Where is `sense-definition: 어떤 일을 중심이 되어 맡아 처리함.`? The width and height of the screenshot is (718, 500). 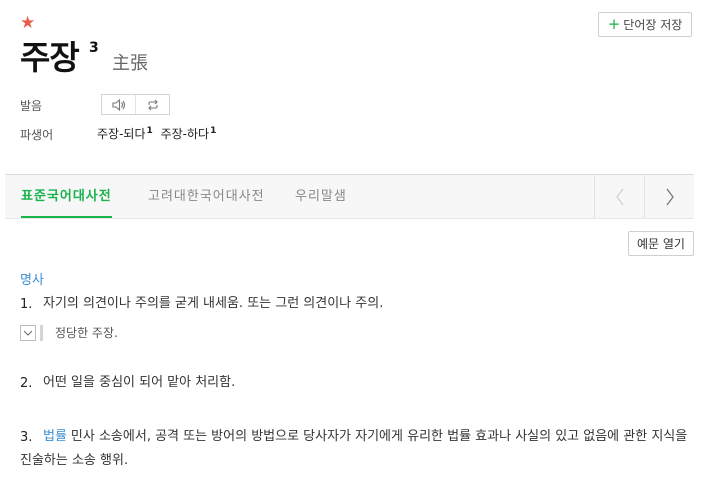 sense-definition: 어떤 일을 중심이 되어 맡아 처리함. is located at coordinates (139, 382).